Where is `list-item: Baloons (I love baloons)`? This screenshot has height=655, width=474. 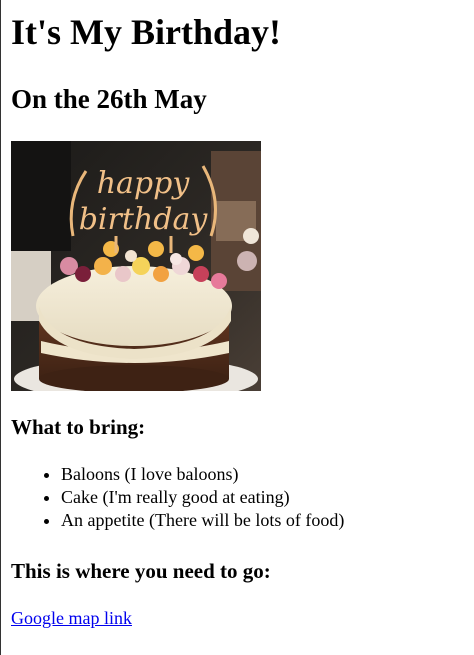
list-item: Baloons (I love baloons) is located at coordinates (202, 474).